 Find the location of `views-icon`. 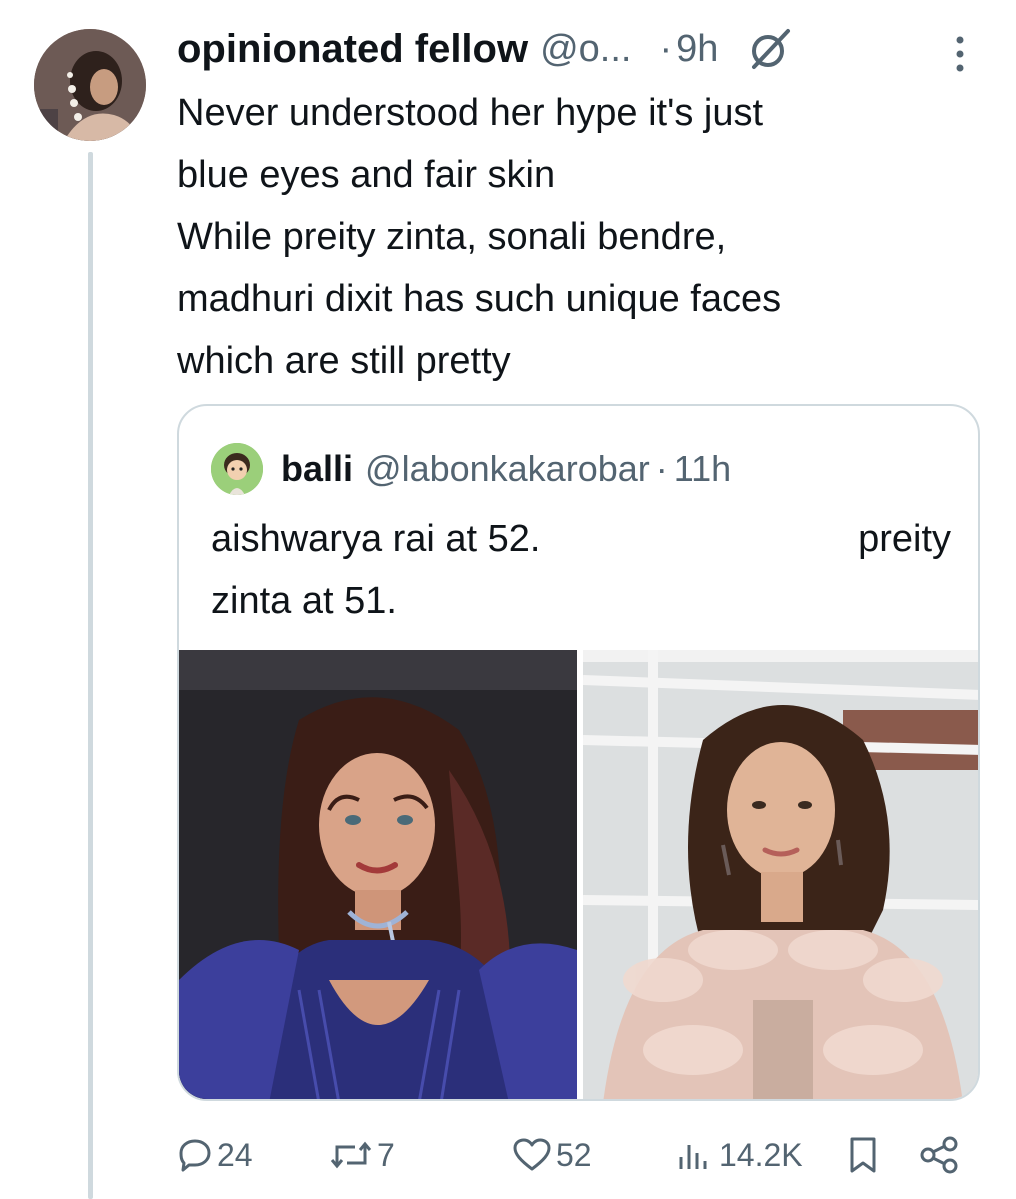

views-icon is located at coordinates (693, 1157).